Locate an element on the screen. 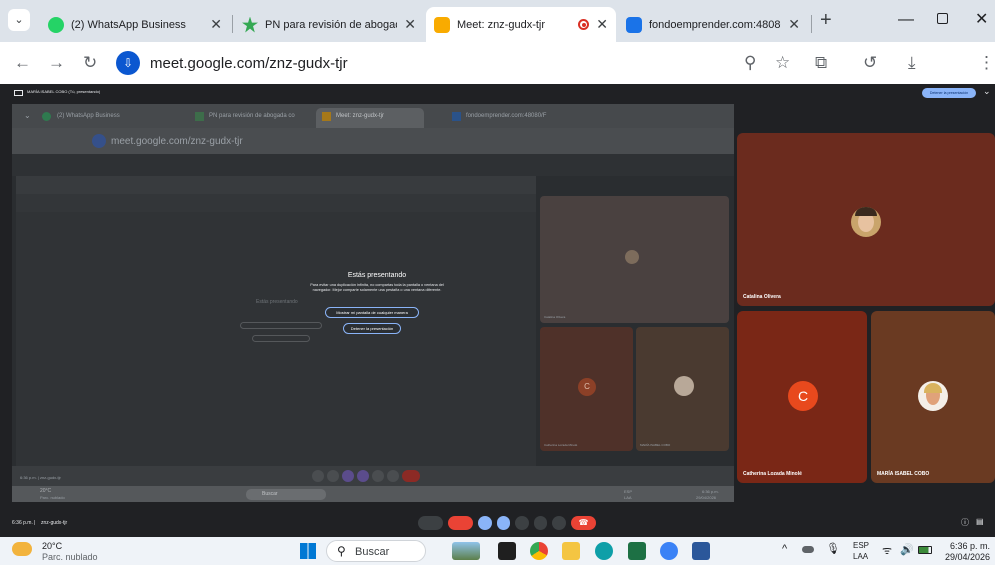 The height and width of the screenshot is (565, 995). file-explorer-icon is located at coordinates (571, 551).